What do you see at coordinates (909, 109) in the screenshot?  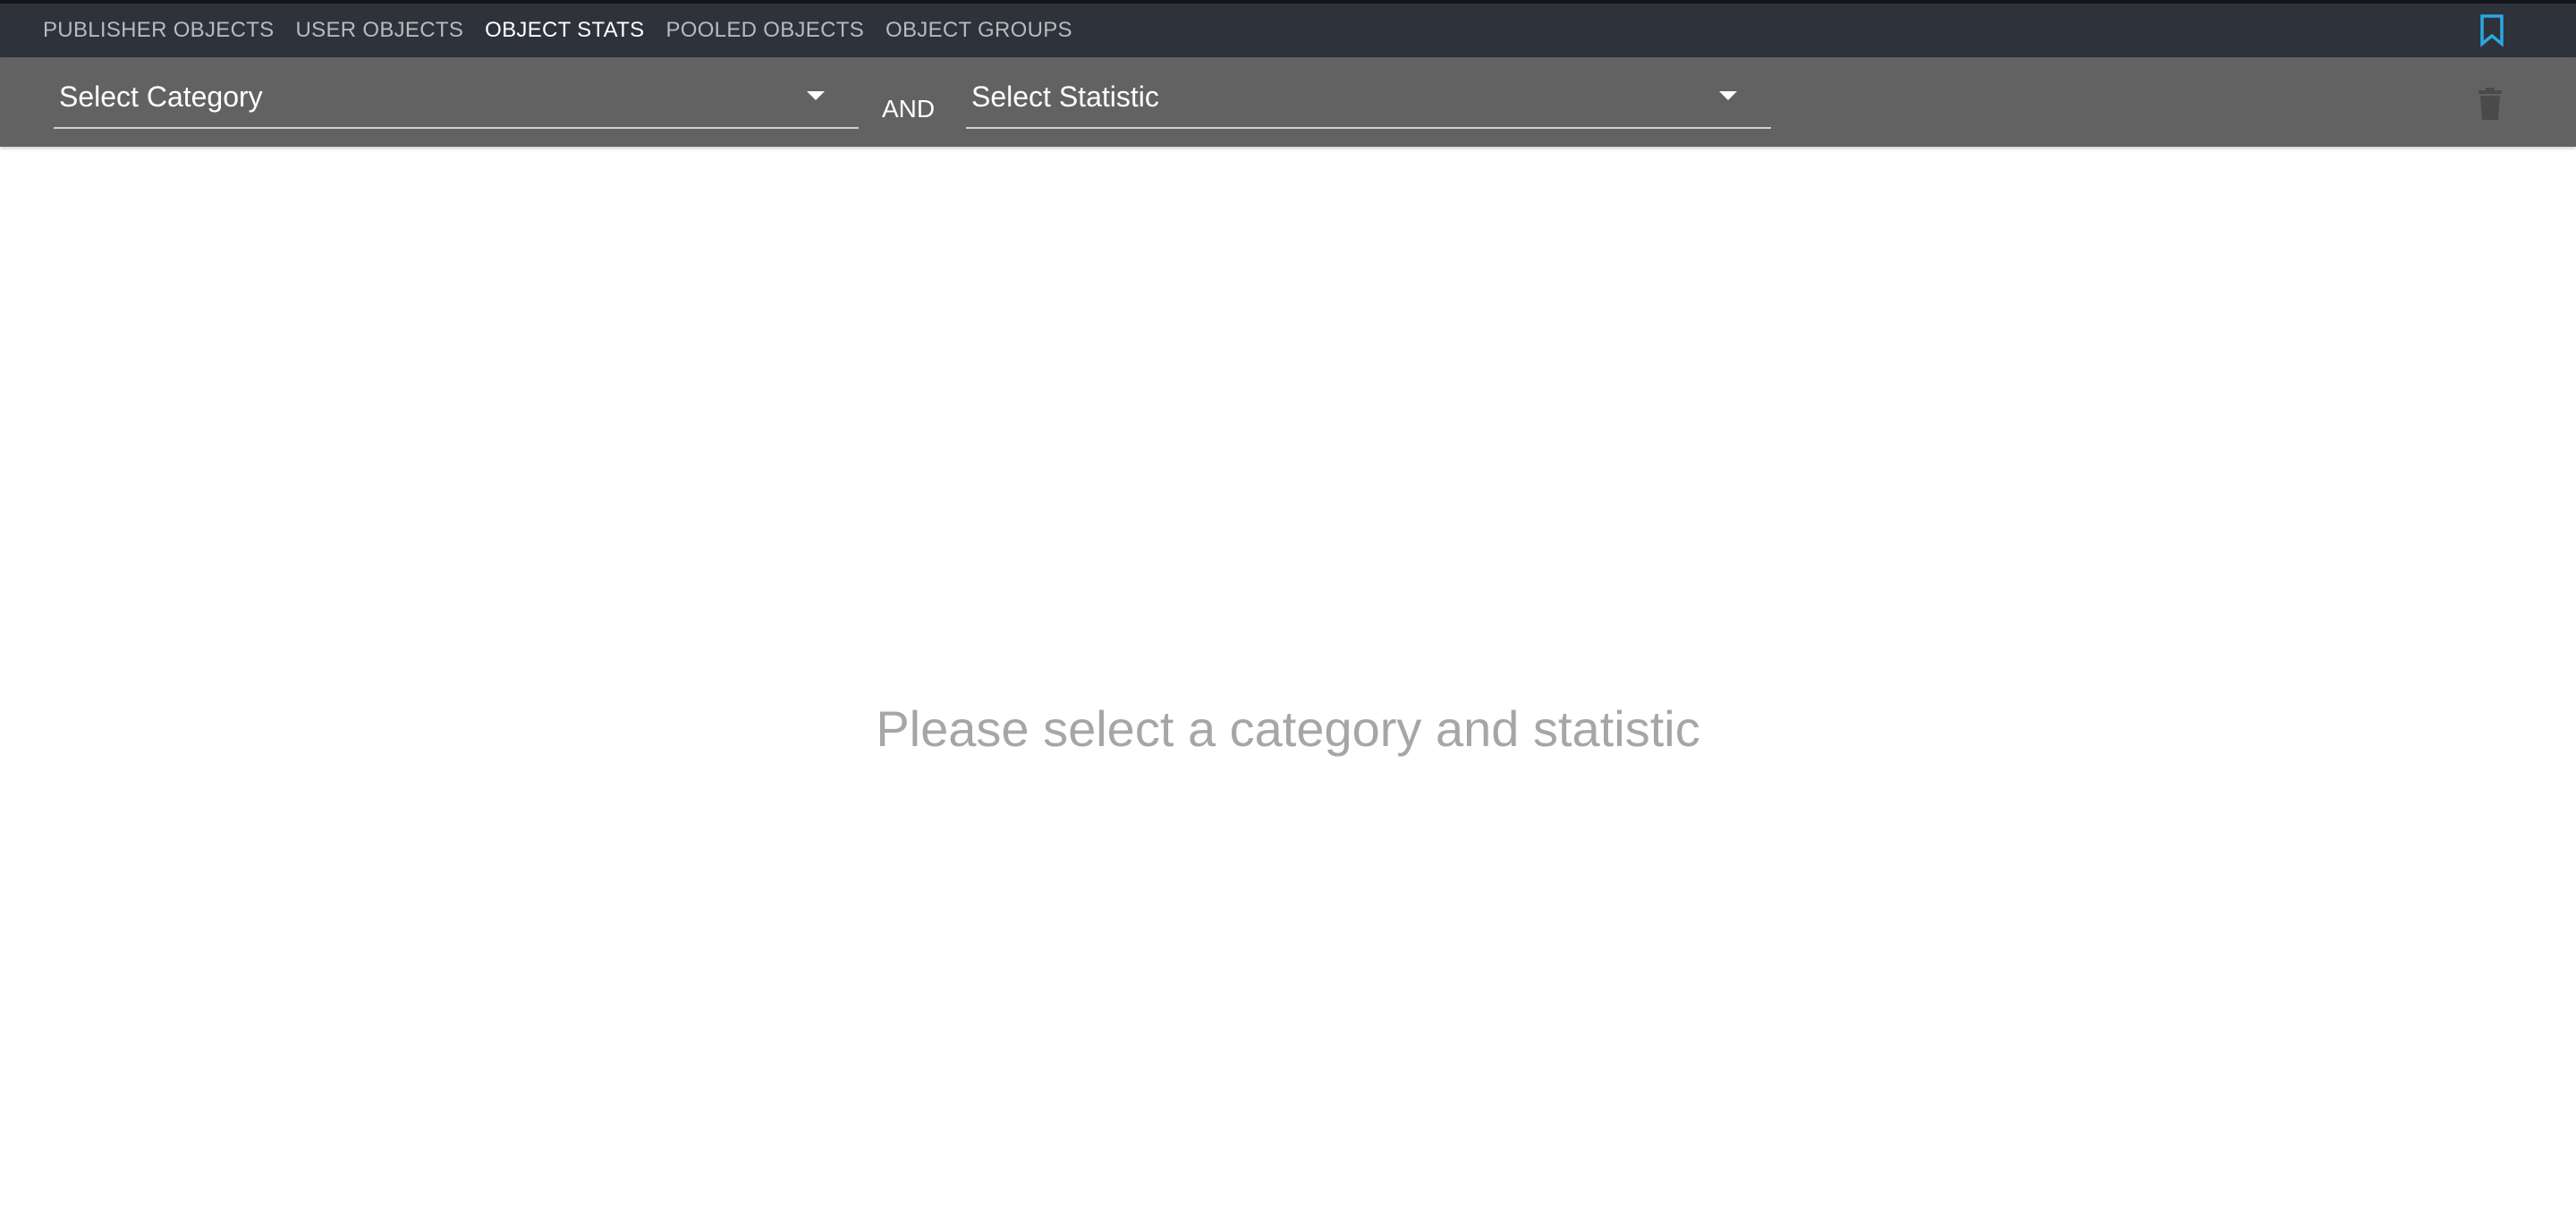 I see `and-label: AND` at bounding box center [909, 109].